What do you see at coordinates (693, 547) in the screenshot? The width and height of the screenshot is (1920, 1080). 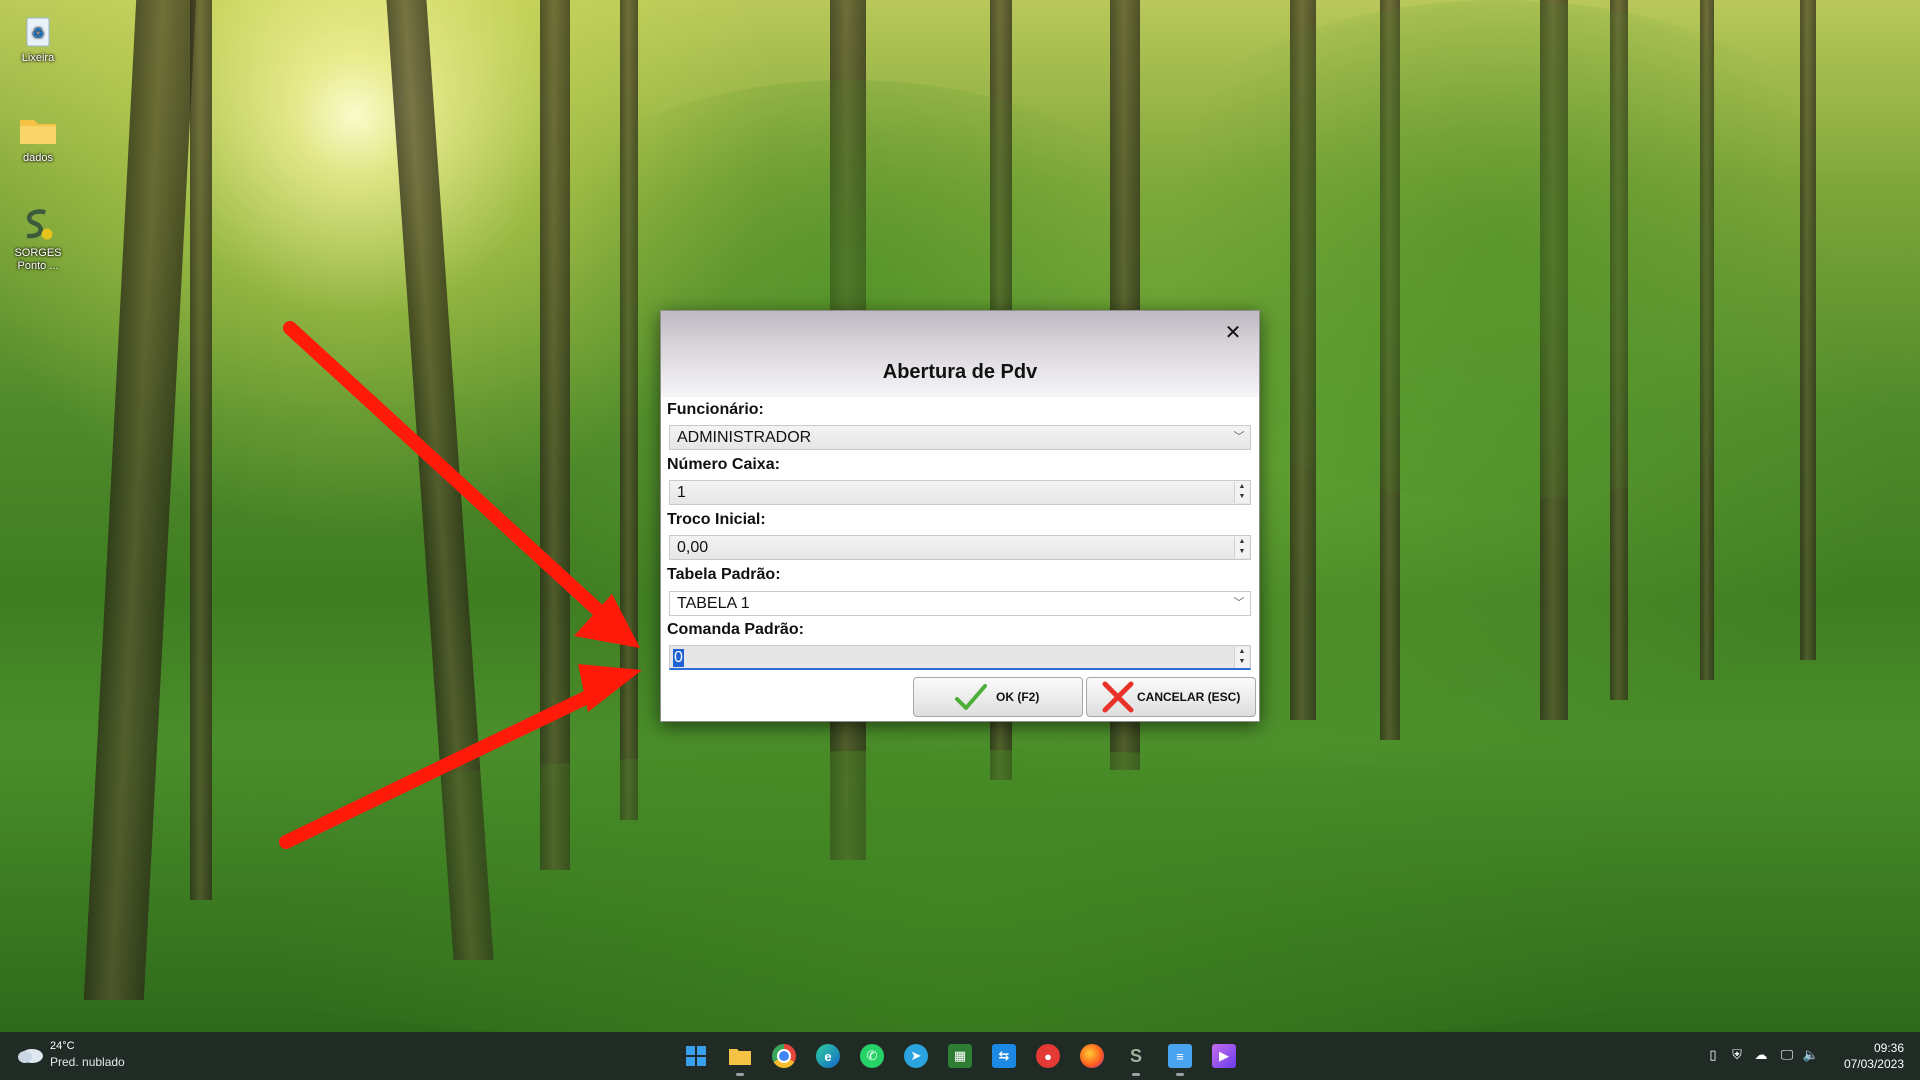 I see `troco-inicial-value: 0,00` at bounding box center [693, 547].